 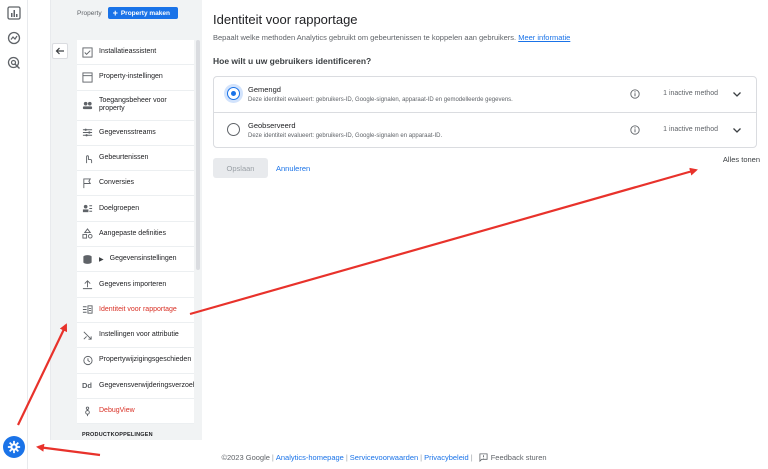 What do you see at coordinates (89, 13) in the screenshot?
I see `property-label: Property` at bounding box center [89, 13].